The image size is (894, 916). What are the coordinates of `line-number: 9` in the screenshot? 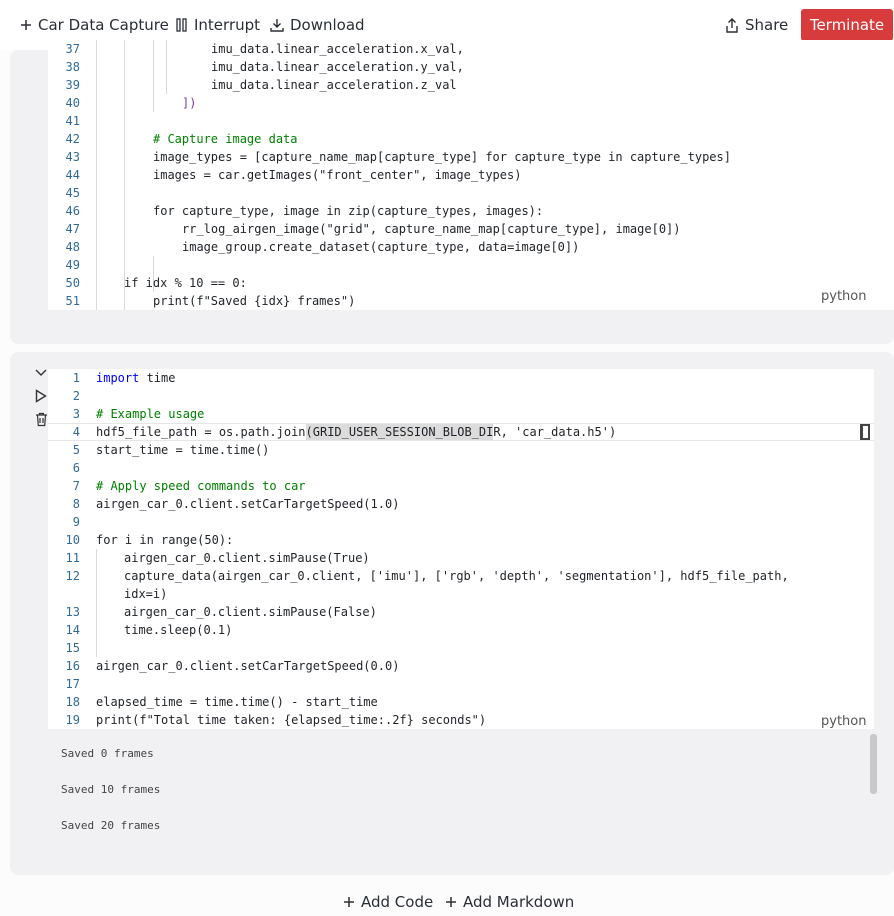 It's located at (76, 522).